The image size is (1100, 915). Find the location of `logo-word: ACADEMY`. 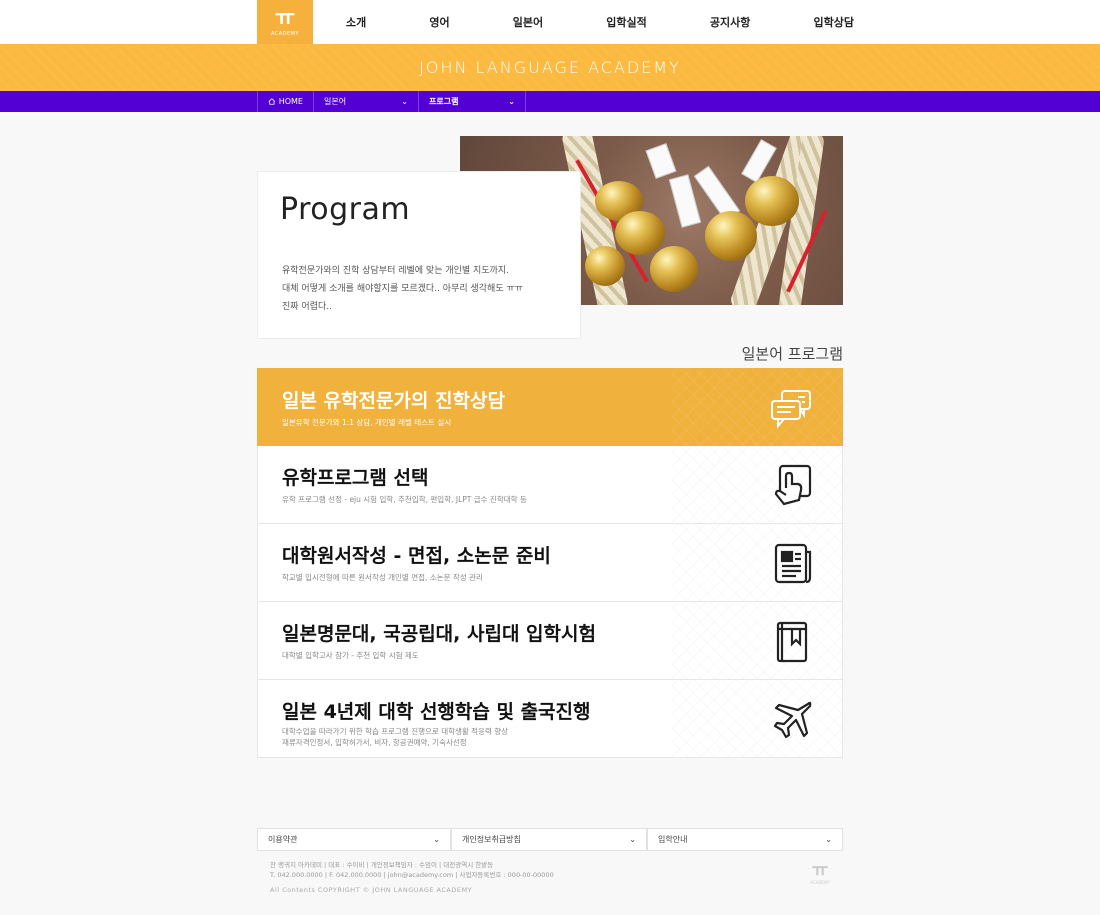

logo-word: ACADEMY is located at coordinates (285, 34).